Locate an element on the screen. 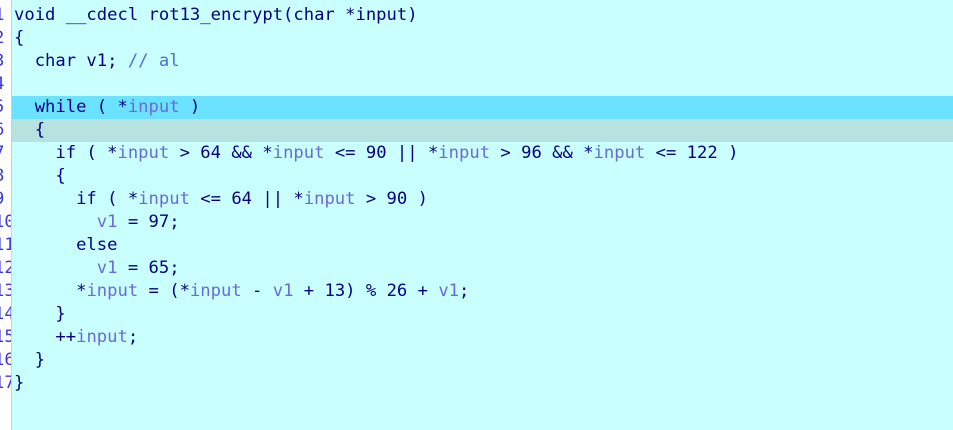 Image resolution: width=953 pixels, height=430 pixels. code-text: <= 122 ) is located at coordinates (692, 153).